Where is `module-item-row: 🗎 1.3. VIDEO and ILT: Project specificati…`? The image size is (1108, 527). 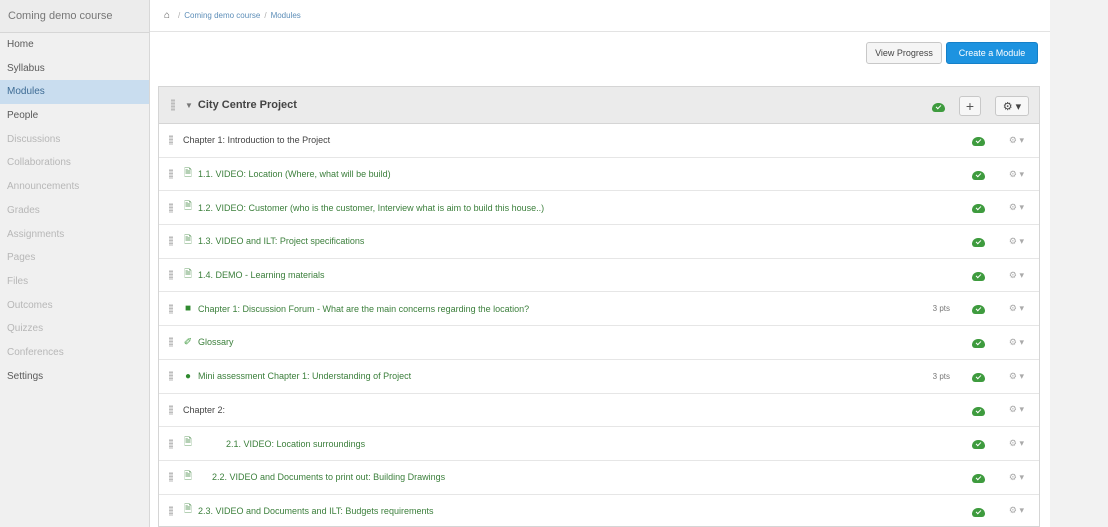 module-item-row: 🗎 1.3. VIDEO and ILT: Project specificati… is located at coordinates (599, 242).